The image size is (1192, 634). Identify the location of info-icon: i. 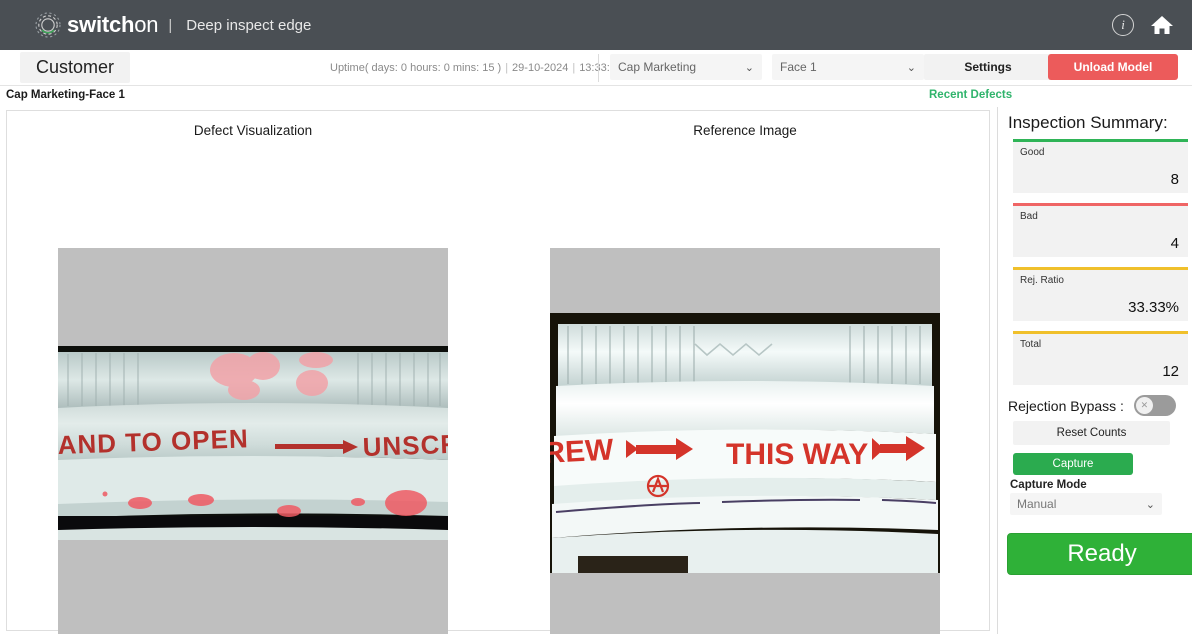
(1123, 25).